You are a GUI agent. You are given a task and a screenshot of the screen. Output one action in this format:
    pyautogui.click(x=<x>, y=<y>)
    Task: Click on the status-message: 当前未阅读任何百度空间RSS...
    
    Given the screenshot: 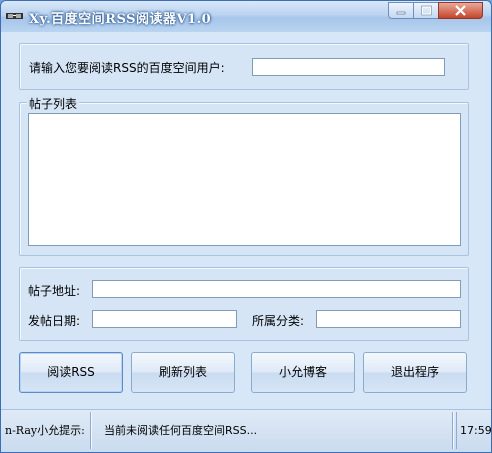 What is the action you would take?
    pyautogui.click(x=273, y=430)
    